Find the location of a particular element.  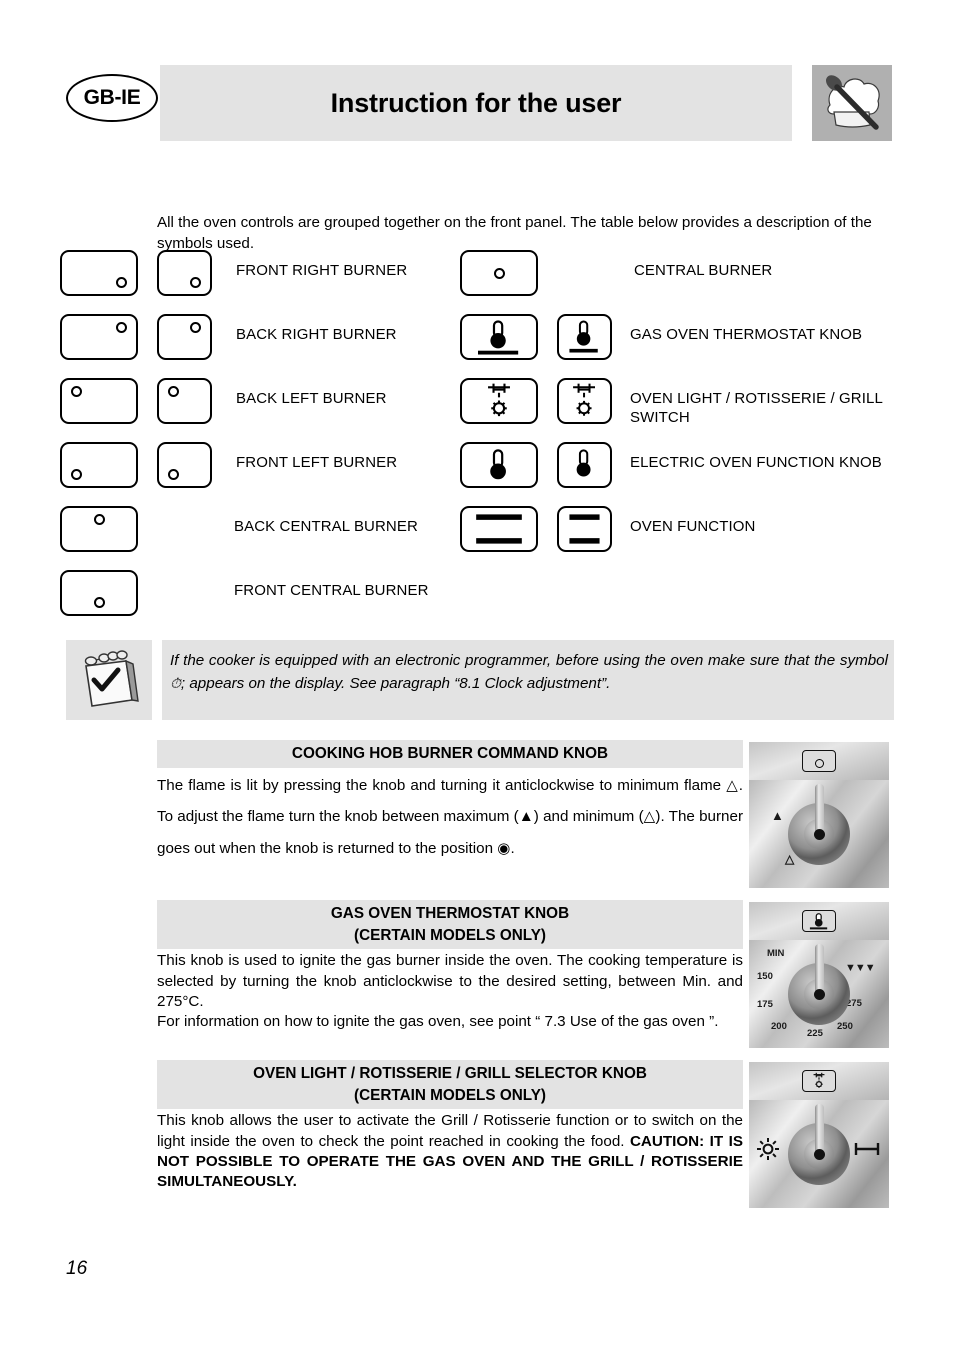

oven-light-sun-icon is located at coordinates (768, 1150).